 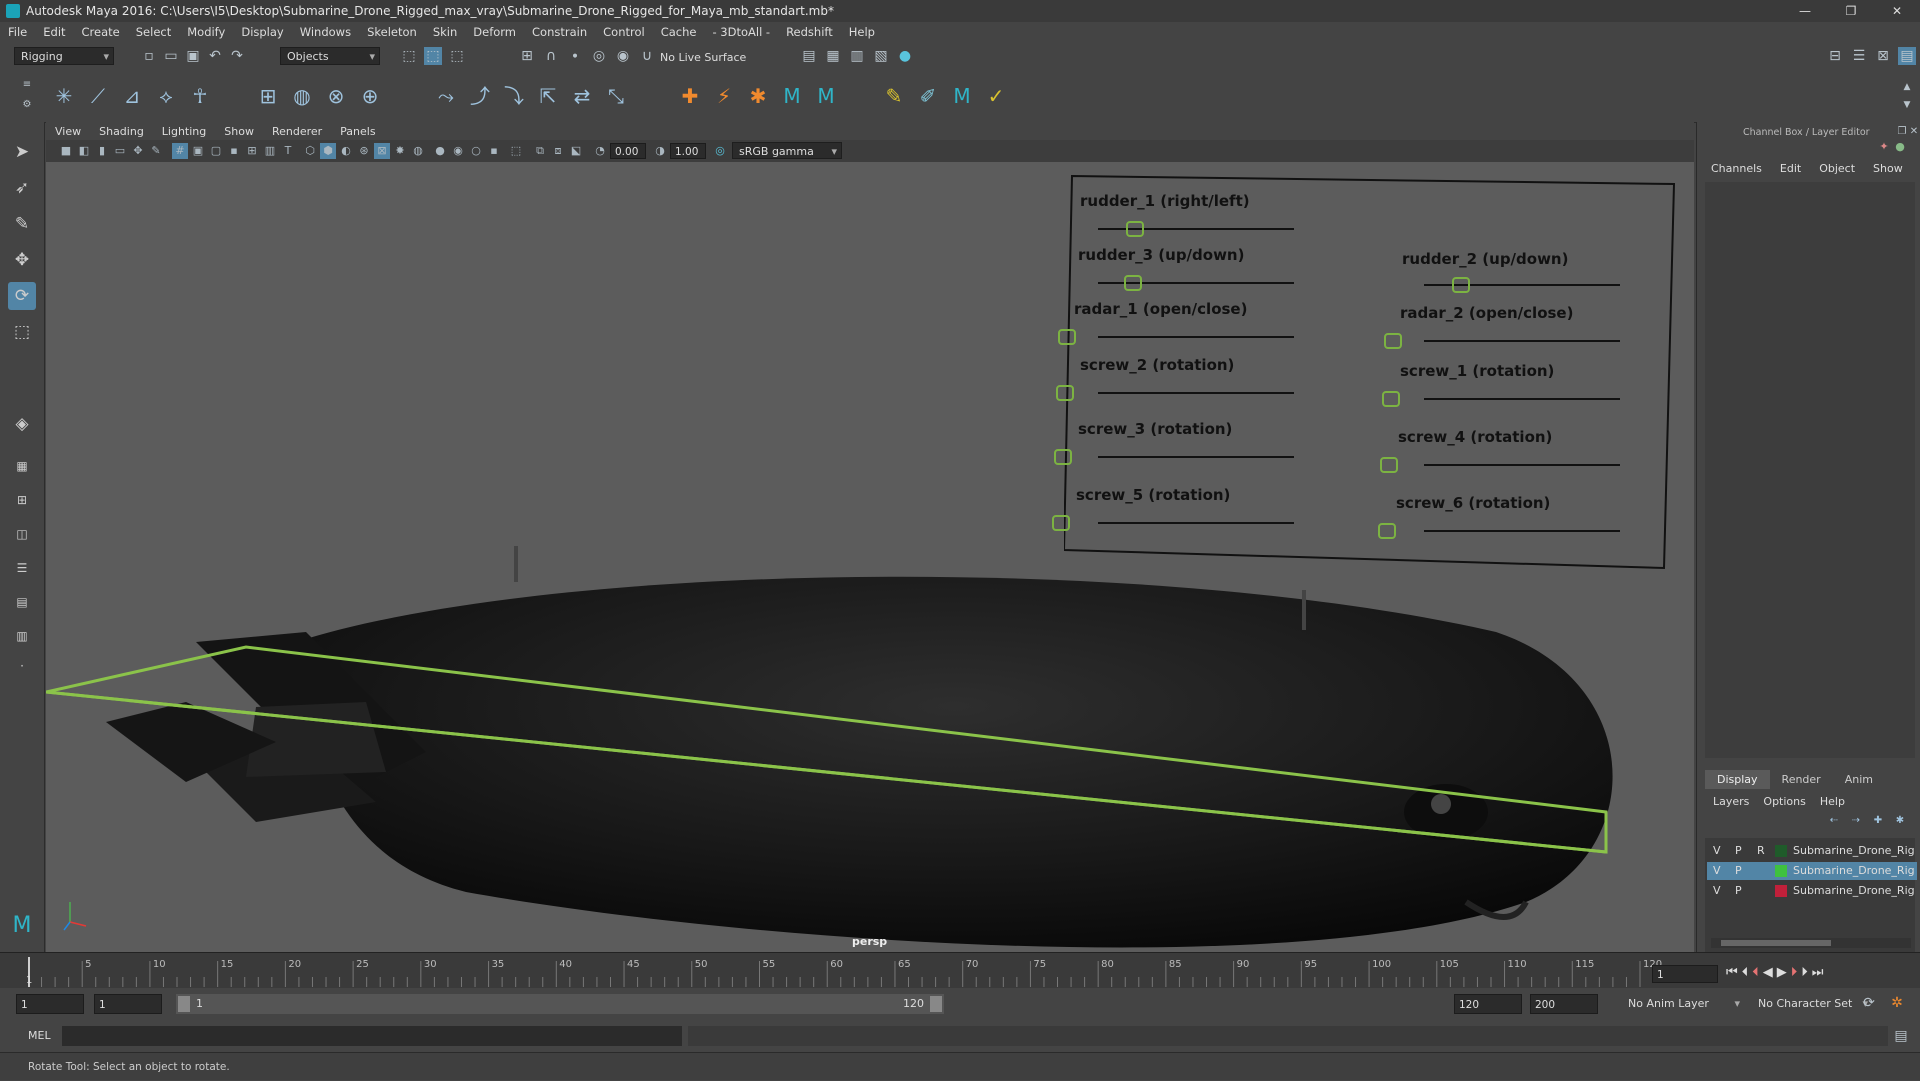 What do you see at coordinates (582, 96) in the screenshot?
I see `parent-constraint-icon: ⇄` at bounding box center [582, 96].